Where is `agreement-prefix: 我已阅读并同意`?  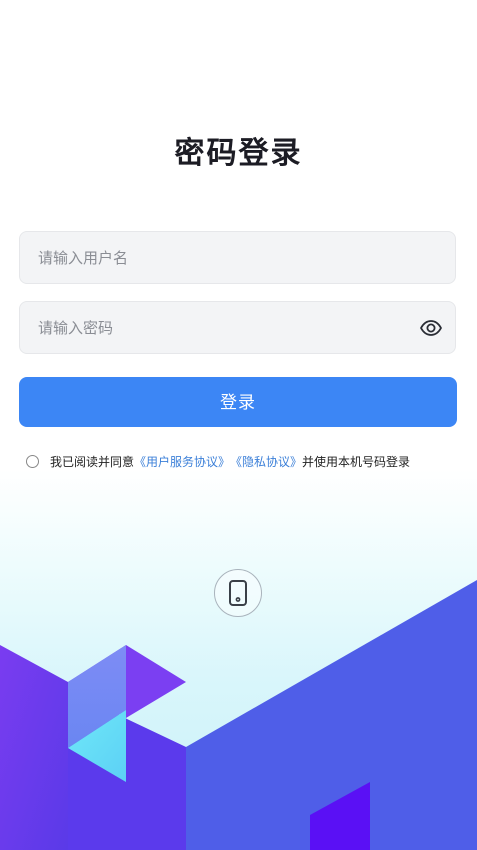 agreement-prefix: 我已阅读并同意 is located at coordinates (92, 461).